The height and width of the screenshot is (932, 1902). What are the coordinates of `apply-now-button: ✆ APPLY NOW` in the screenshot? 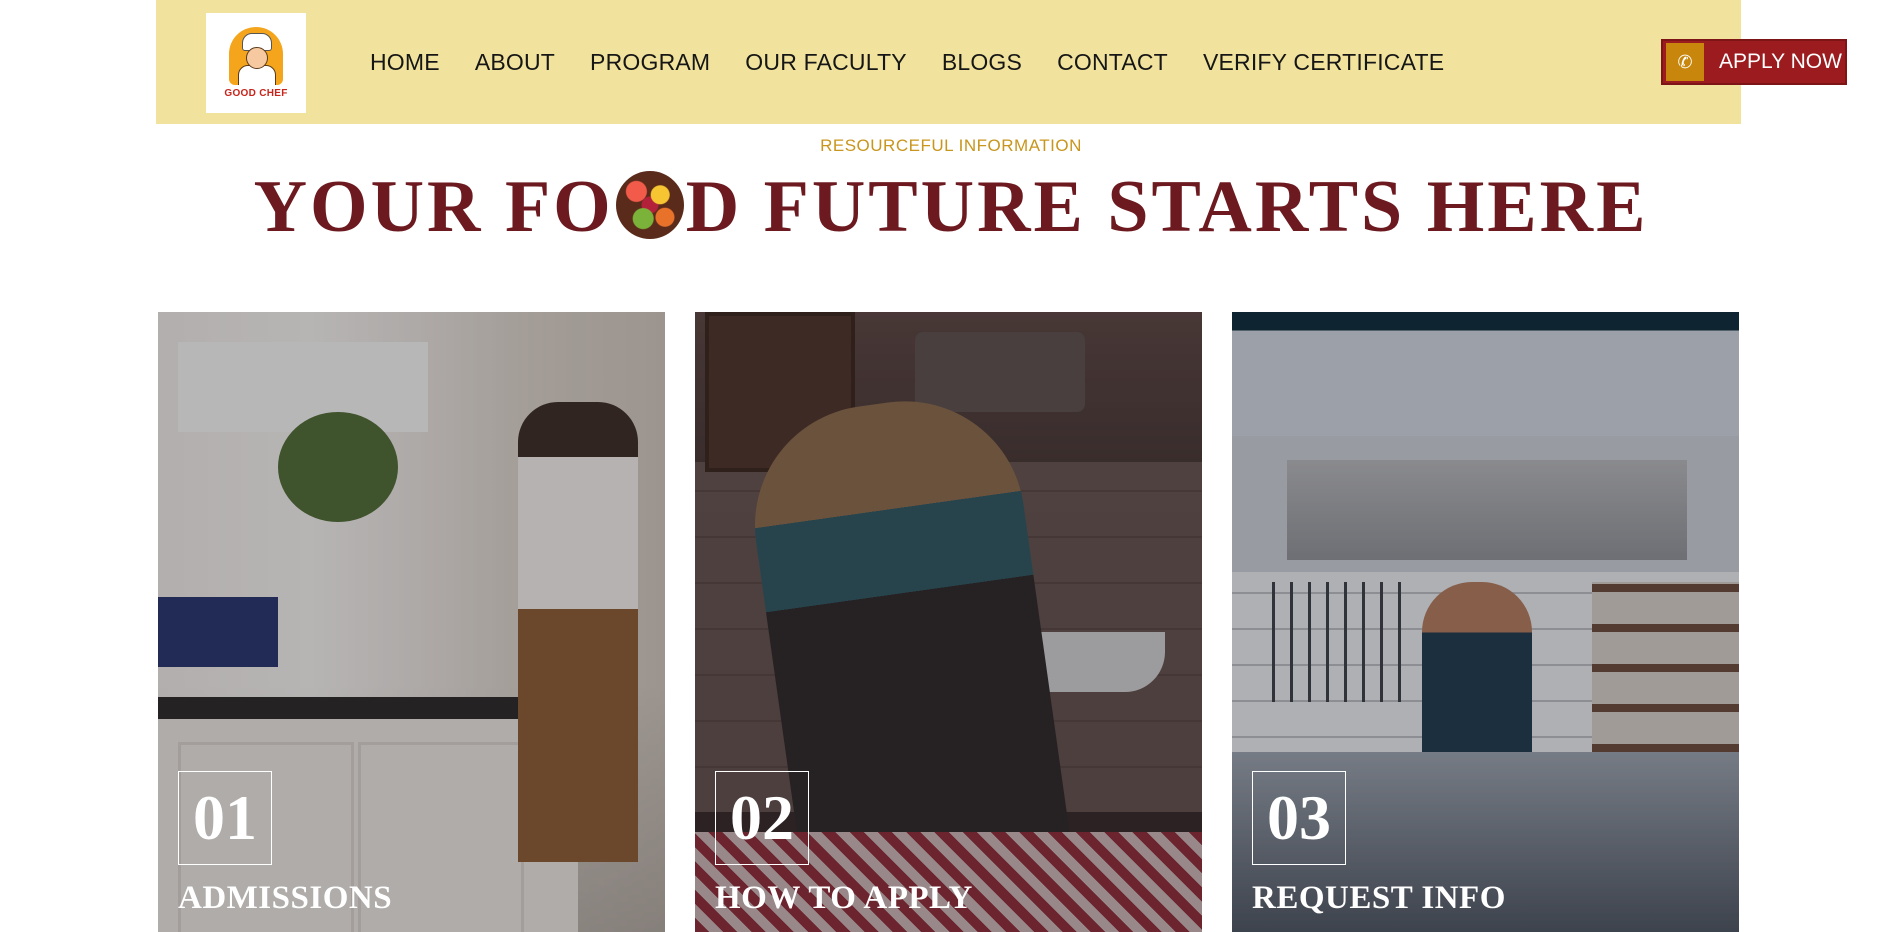 It's located at (1754, 62).